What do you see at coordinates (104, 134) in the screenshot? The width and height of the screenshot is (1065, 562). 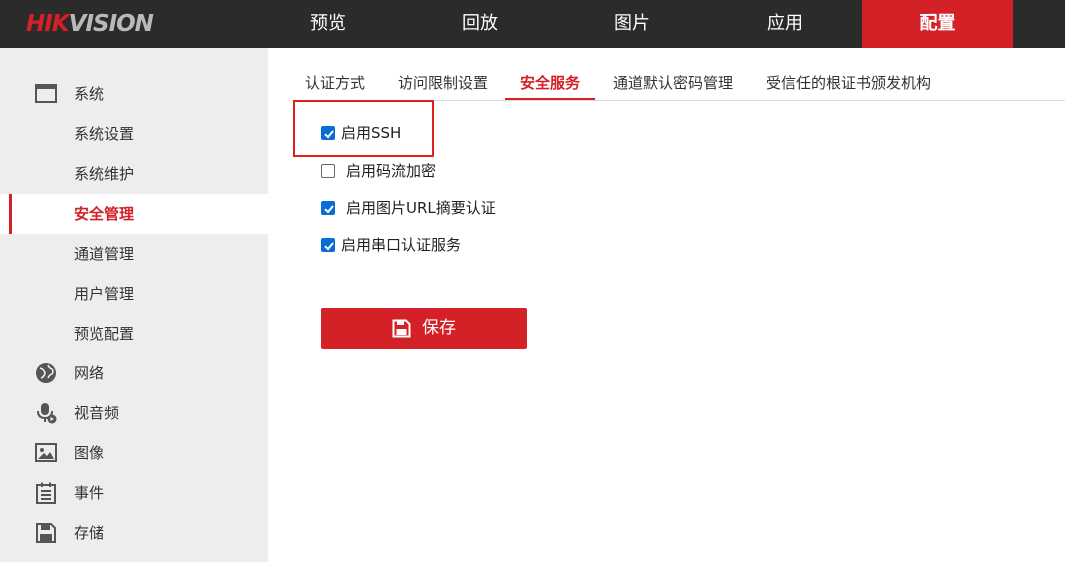 I see `sidebar-item-label: 系统设置` at bounding box center [104, 134].